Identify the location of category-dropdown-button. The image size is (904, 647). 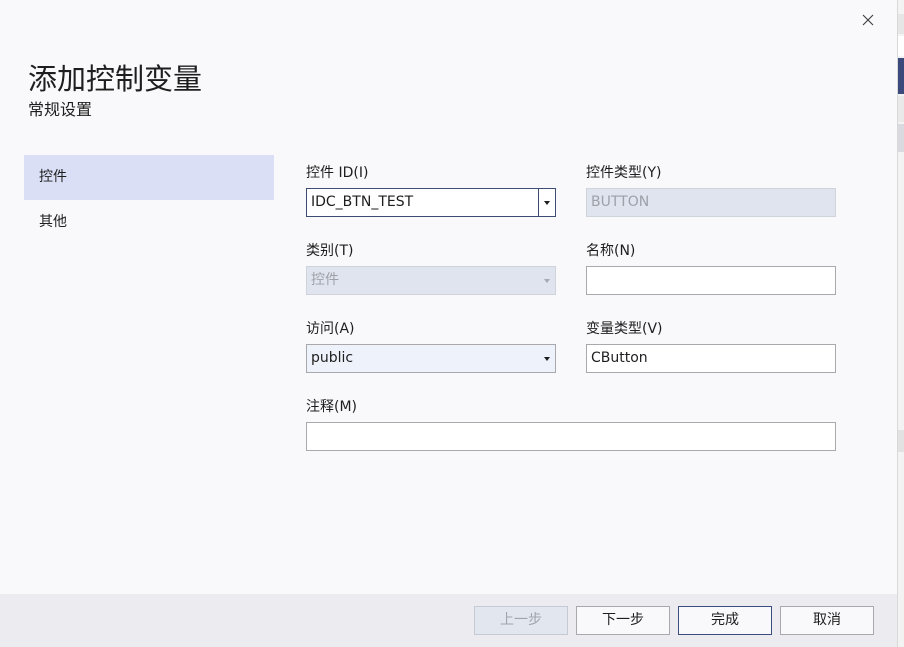
(547, 280).